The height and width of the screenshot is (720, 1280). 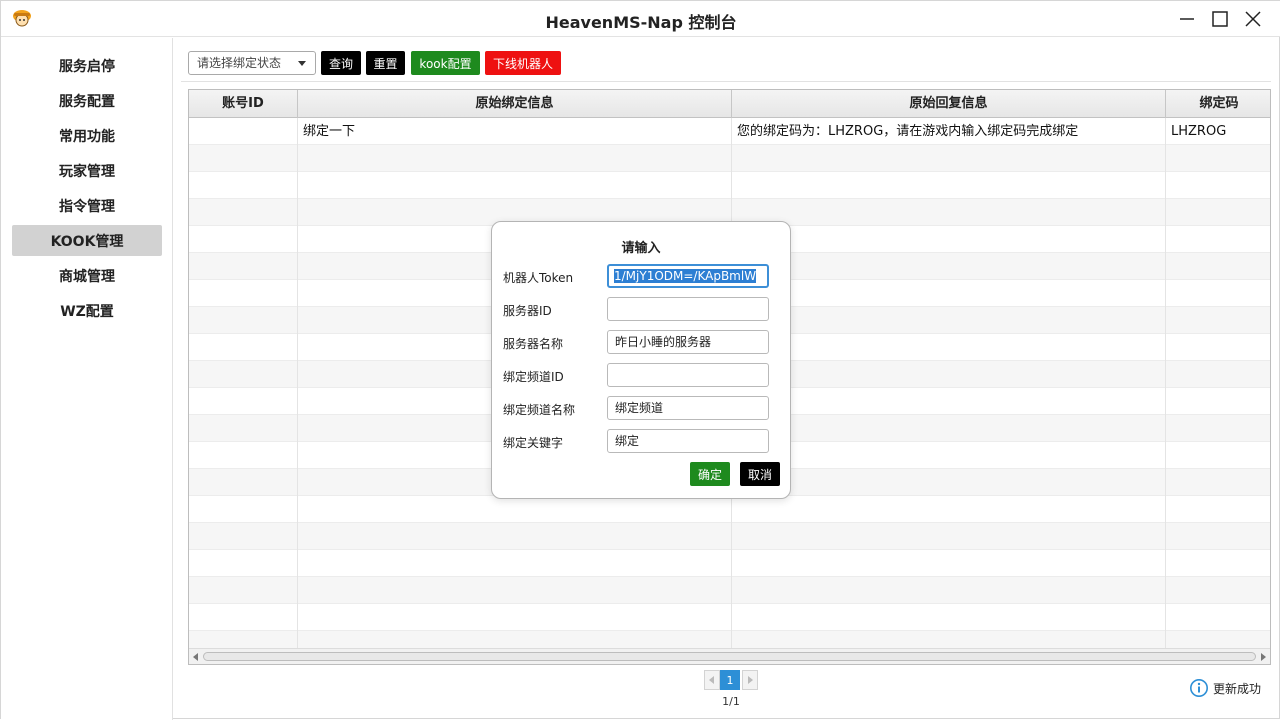 I want to click on sidebar-item-shop-management: 商城管理, so click(x=87, y=275).